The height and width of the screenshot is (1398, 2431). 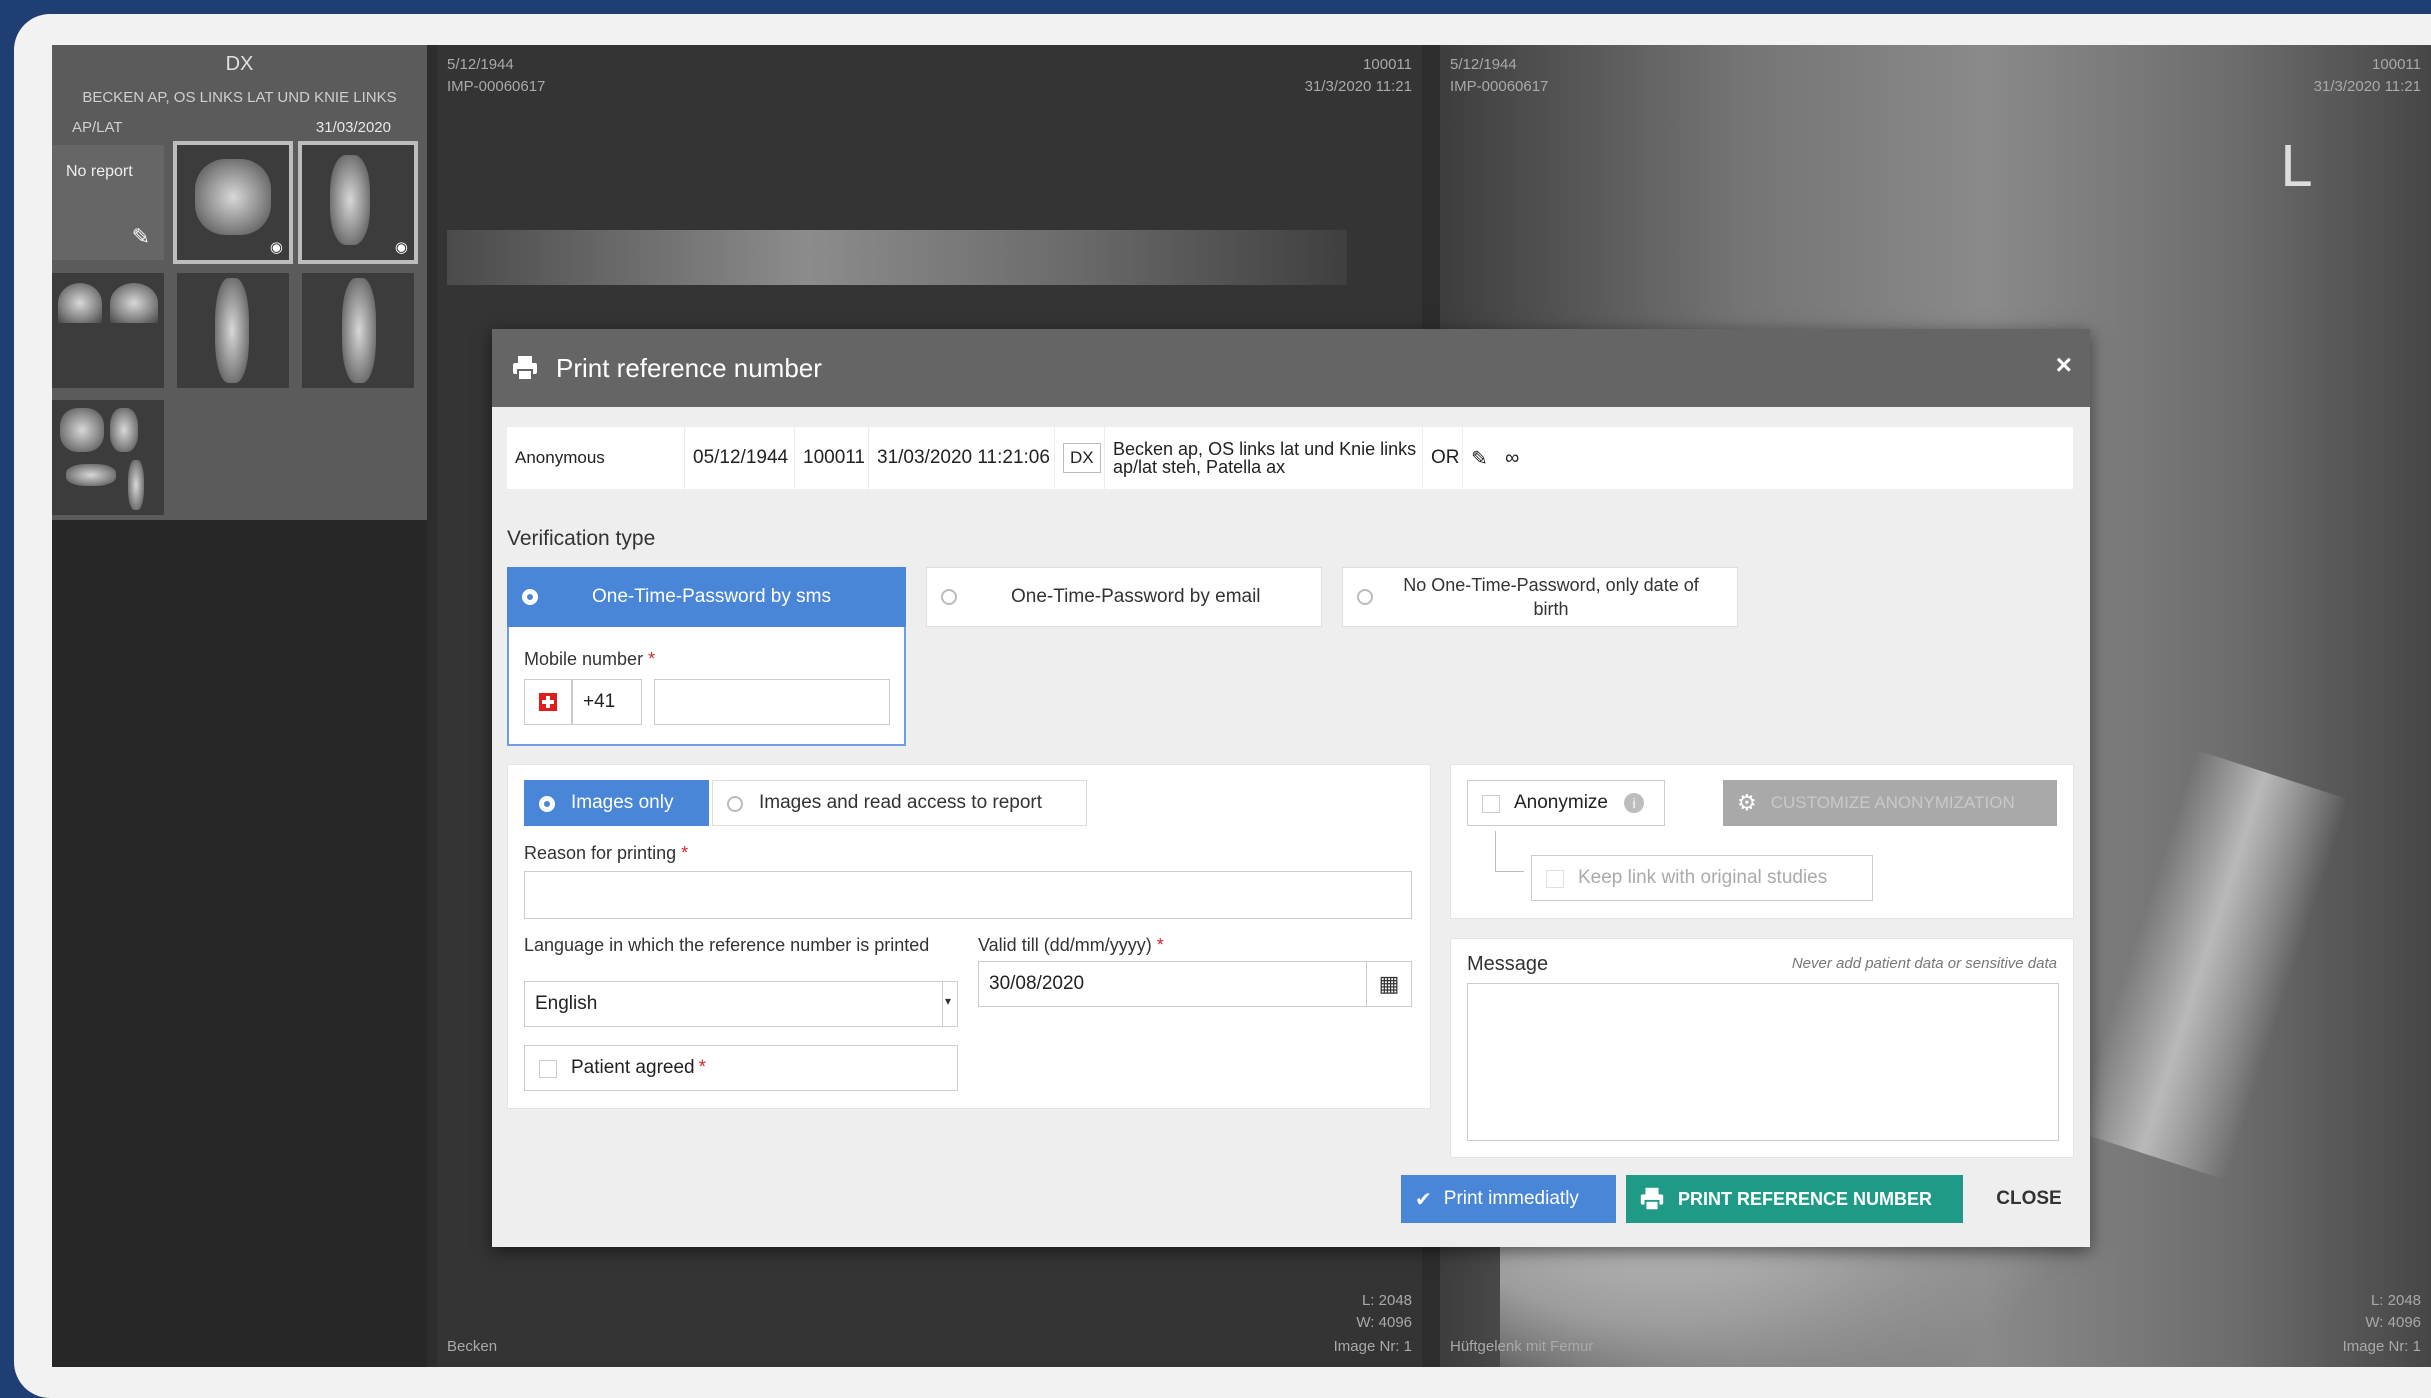 What do you see at coordinates (2064, 365) in the screenshot?
I see `close-icon: ×` at bounding box center [2064, 365].